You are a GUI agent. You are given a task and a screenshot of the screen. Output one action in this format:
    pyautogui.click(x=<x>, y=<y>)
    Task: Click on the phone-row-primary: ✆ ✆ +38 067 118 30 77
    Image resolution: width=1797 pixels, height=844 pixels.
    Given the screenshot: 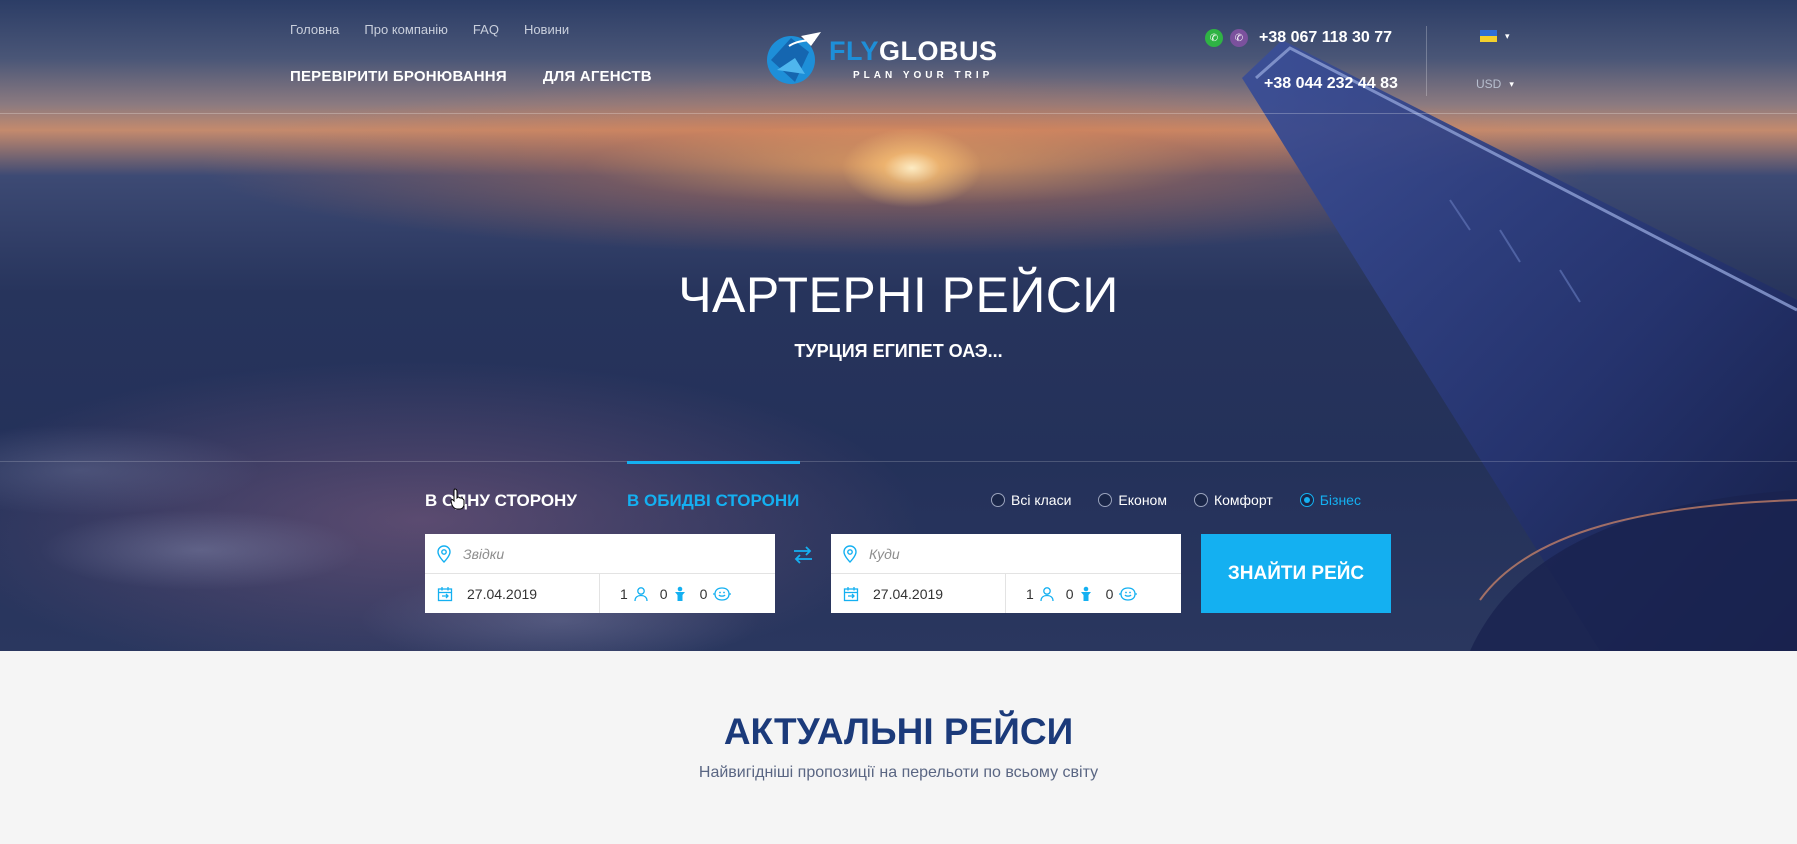 What is the action you would take?
    pyautogui.click(x=1301, y=38)
    